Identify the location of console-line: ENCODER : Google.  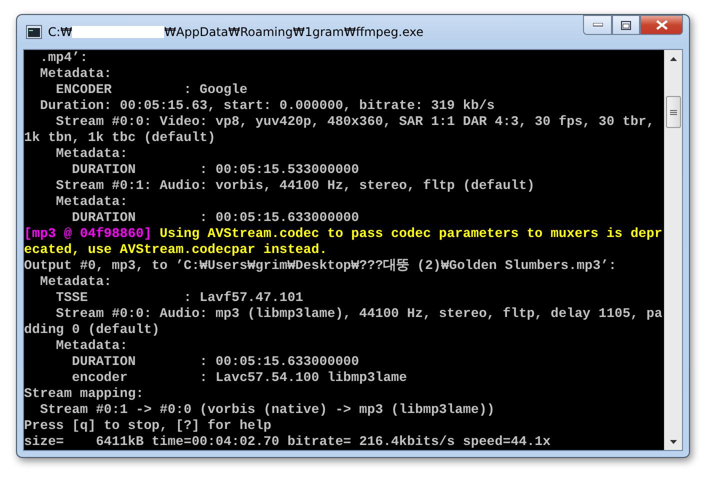
(151, 90).